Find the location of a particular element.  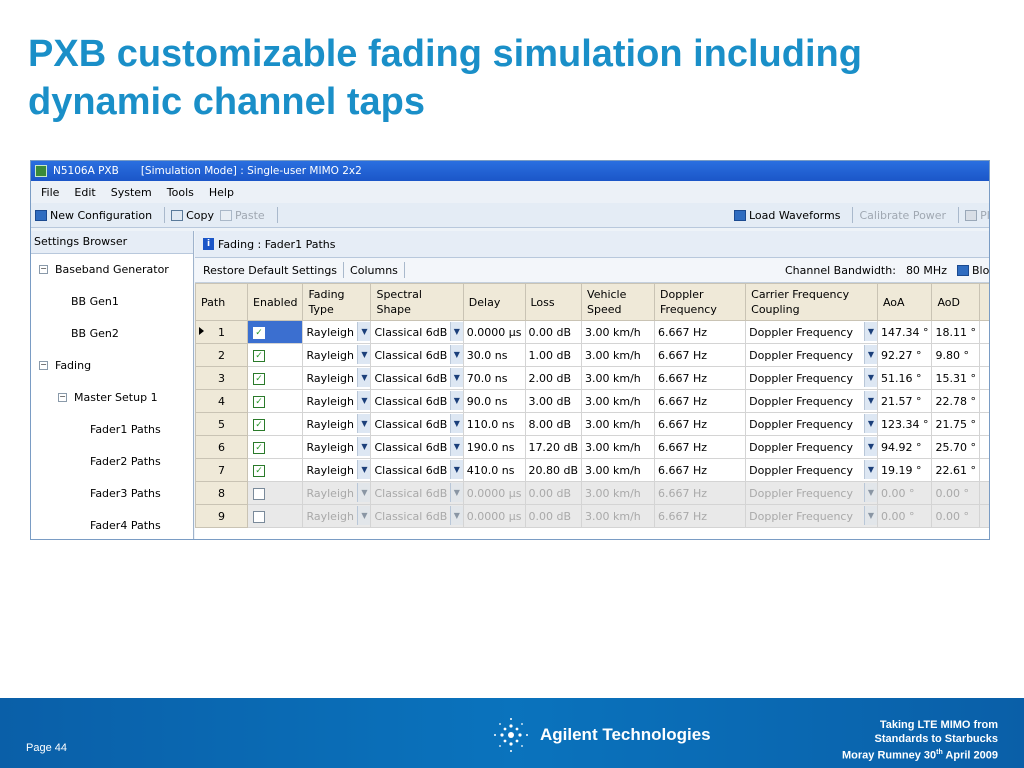

block-button: Block is located at coordinates (980, 270).